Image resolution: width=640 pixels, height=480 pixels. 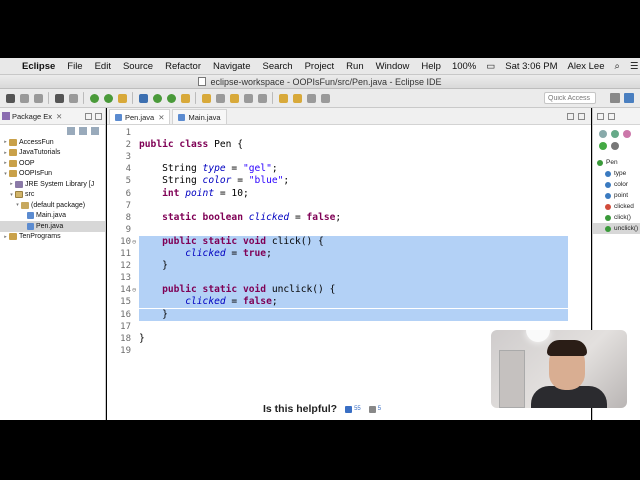 What do you see at coordinates (393, 66) in the screenshot?
I see `menu-window: Window` at bounding box center [393, 66].